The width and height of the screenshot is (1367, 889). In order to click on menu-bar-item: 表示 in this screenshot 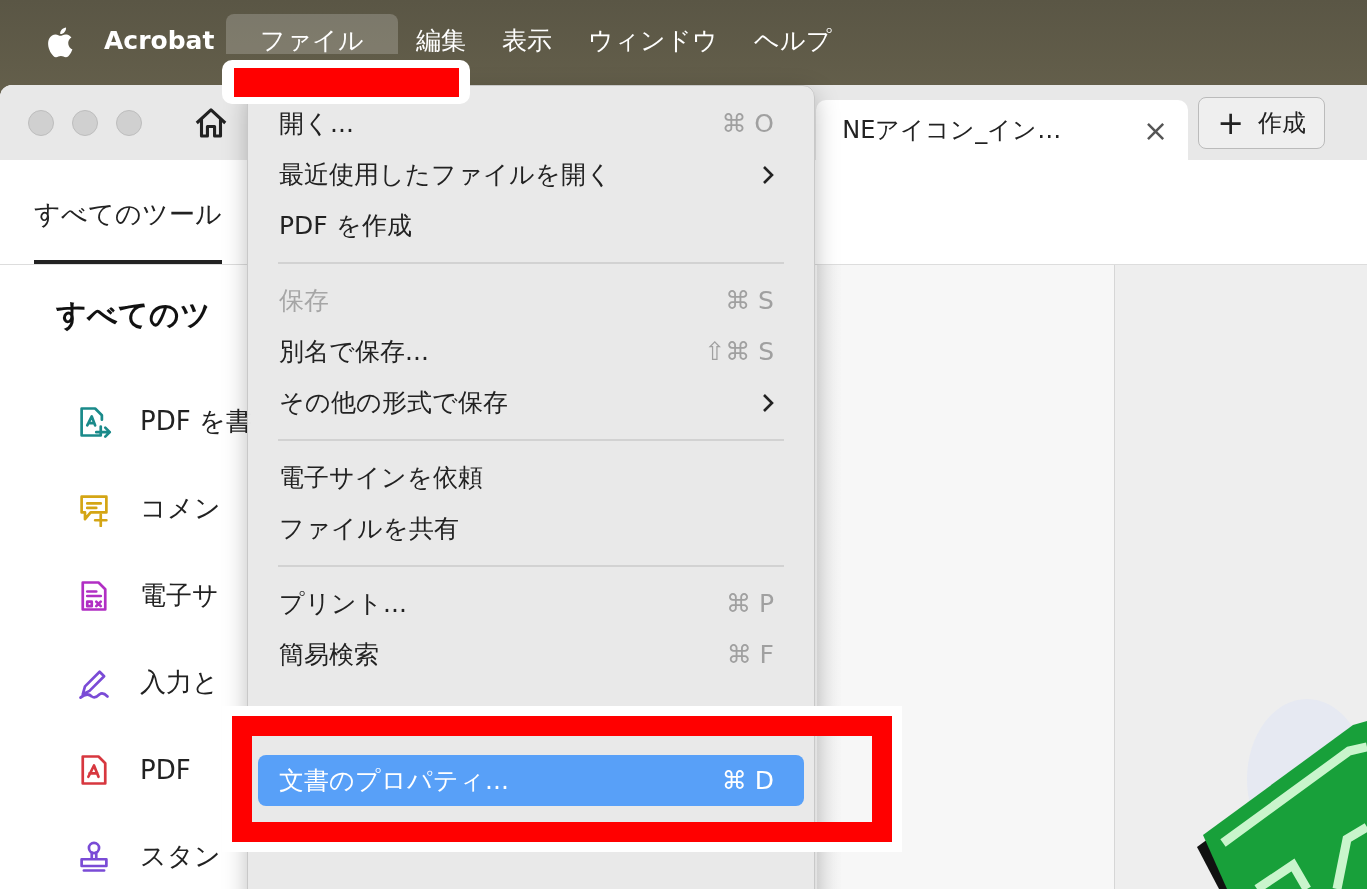, I will do `click(527, 34)`.